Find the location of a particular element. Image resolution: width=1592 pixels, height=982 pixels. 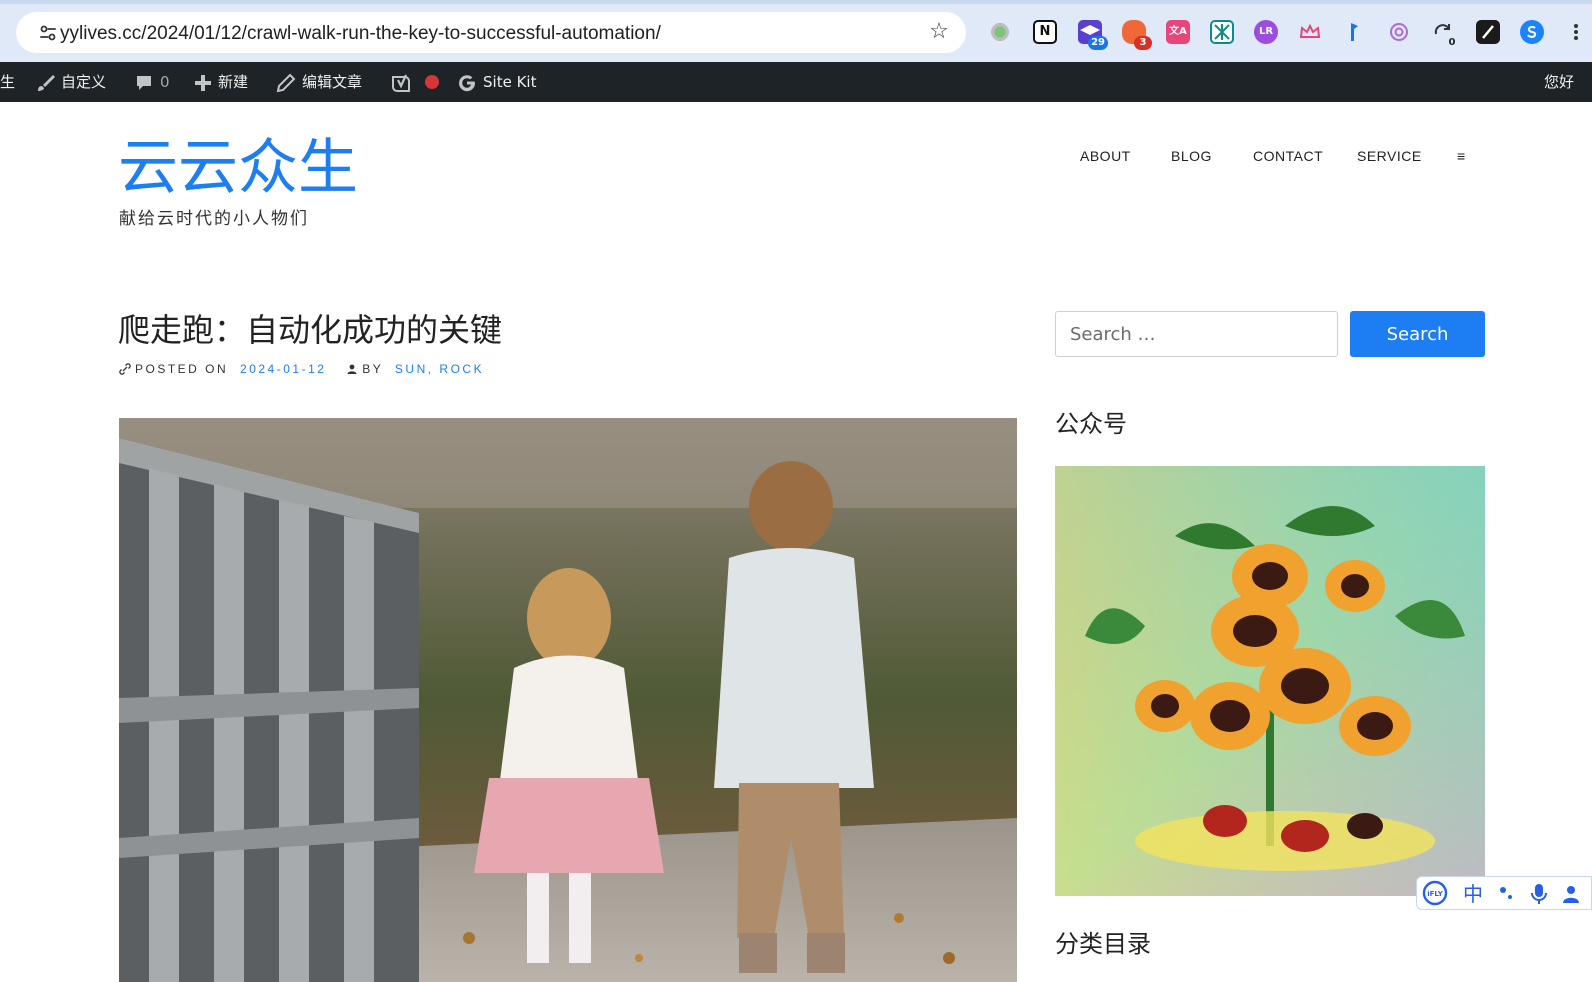

adminbar-customize: 自定义 is located at coordinates (70, 82).